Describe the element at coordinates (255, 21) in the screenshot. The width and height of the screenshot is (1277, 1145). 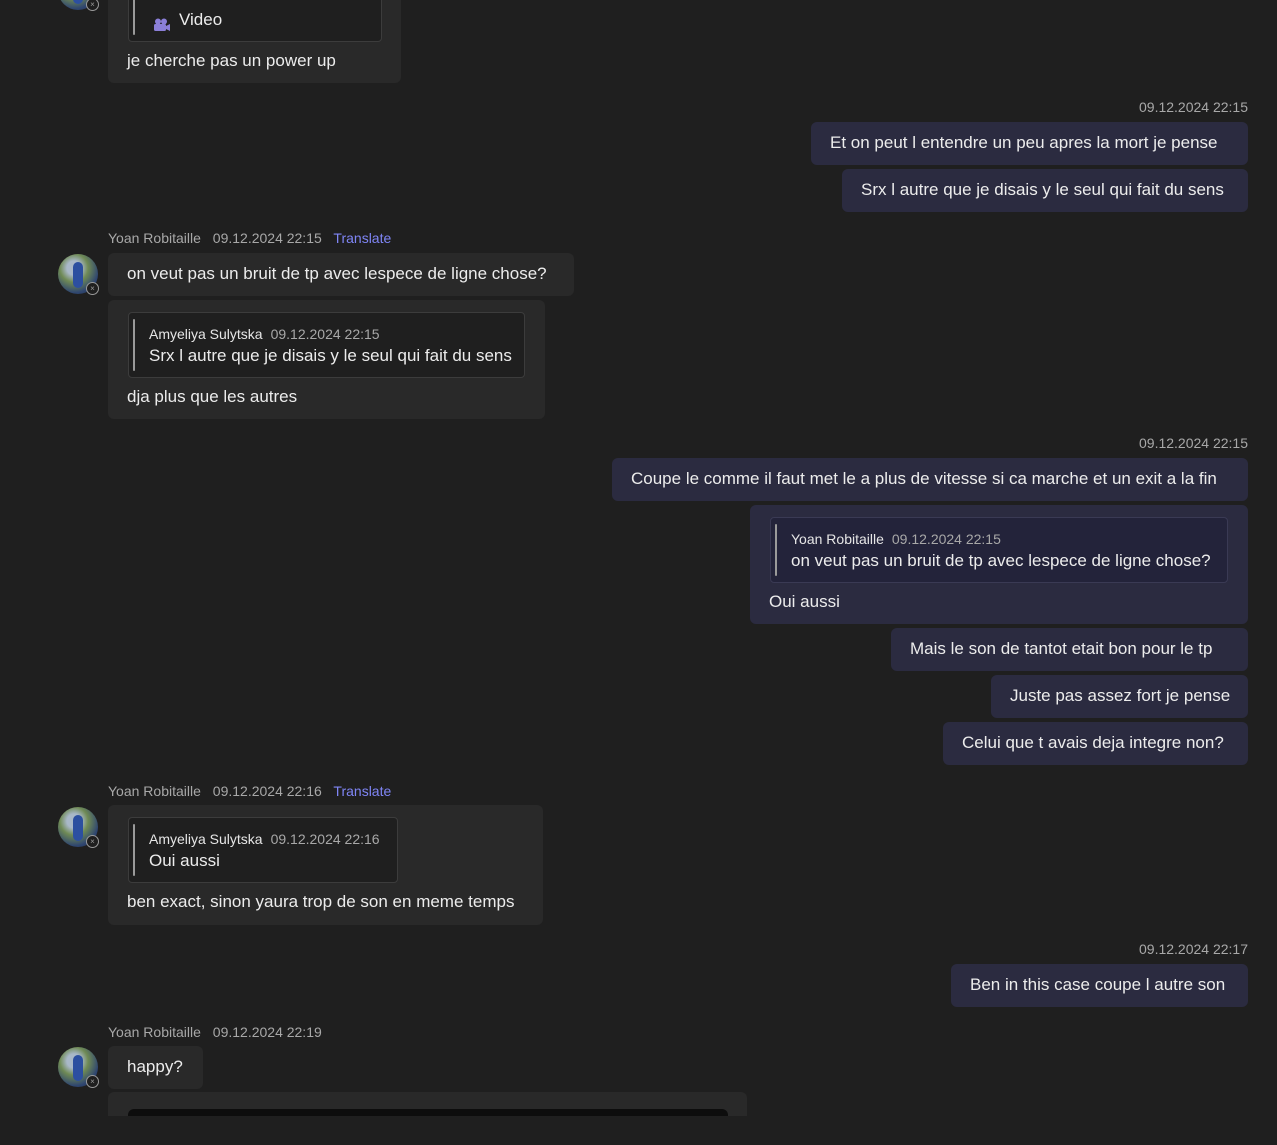
I see `quoted-message: Video` at that location.